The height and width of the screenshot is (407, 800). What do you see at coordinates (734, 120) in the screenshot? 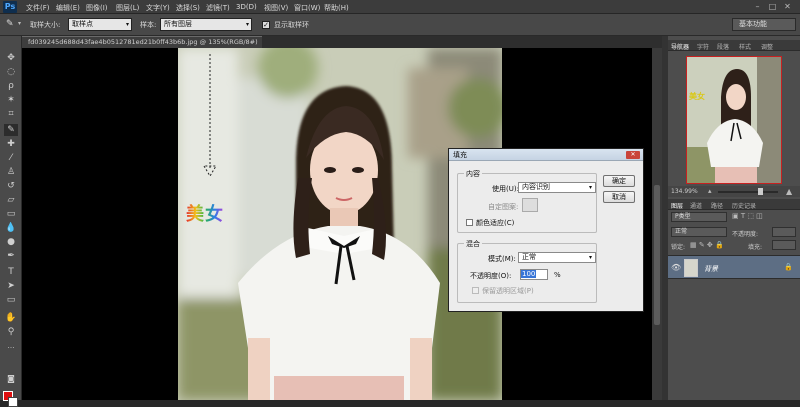
I see `navigator-preview: 美女` at bounding box center [734, 120].